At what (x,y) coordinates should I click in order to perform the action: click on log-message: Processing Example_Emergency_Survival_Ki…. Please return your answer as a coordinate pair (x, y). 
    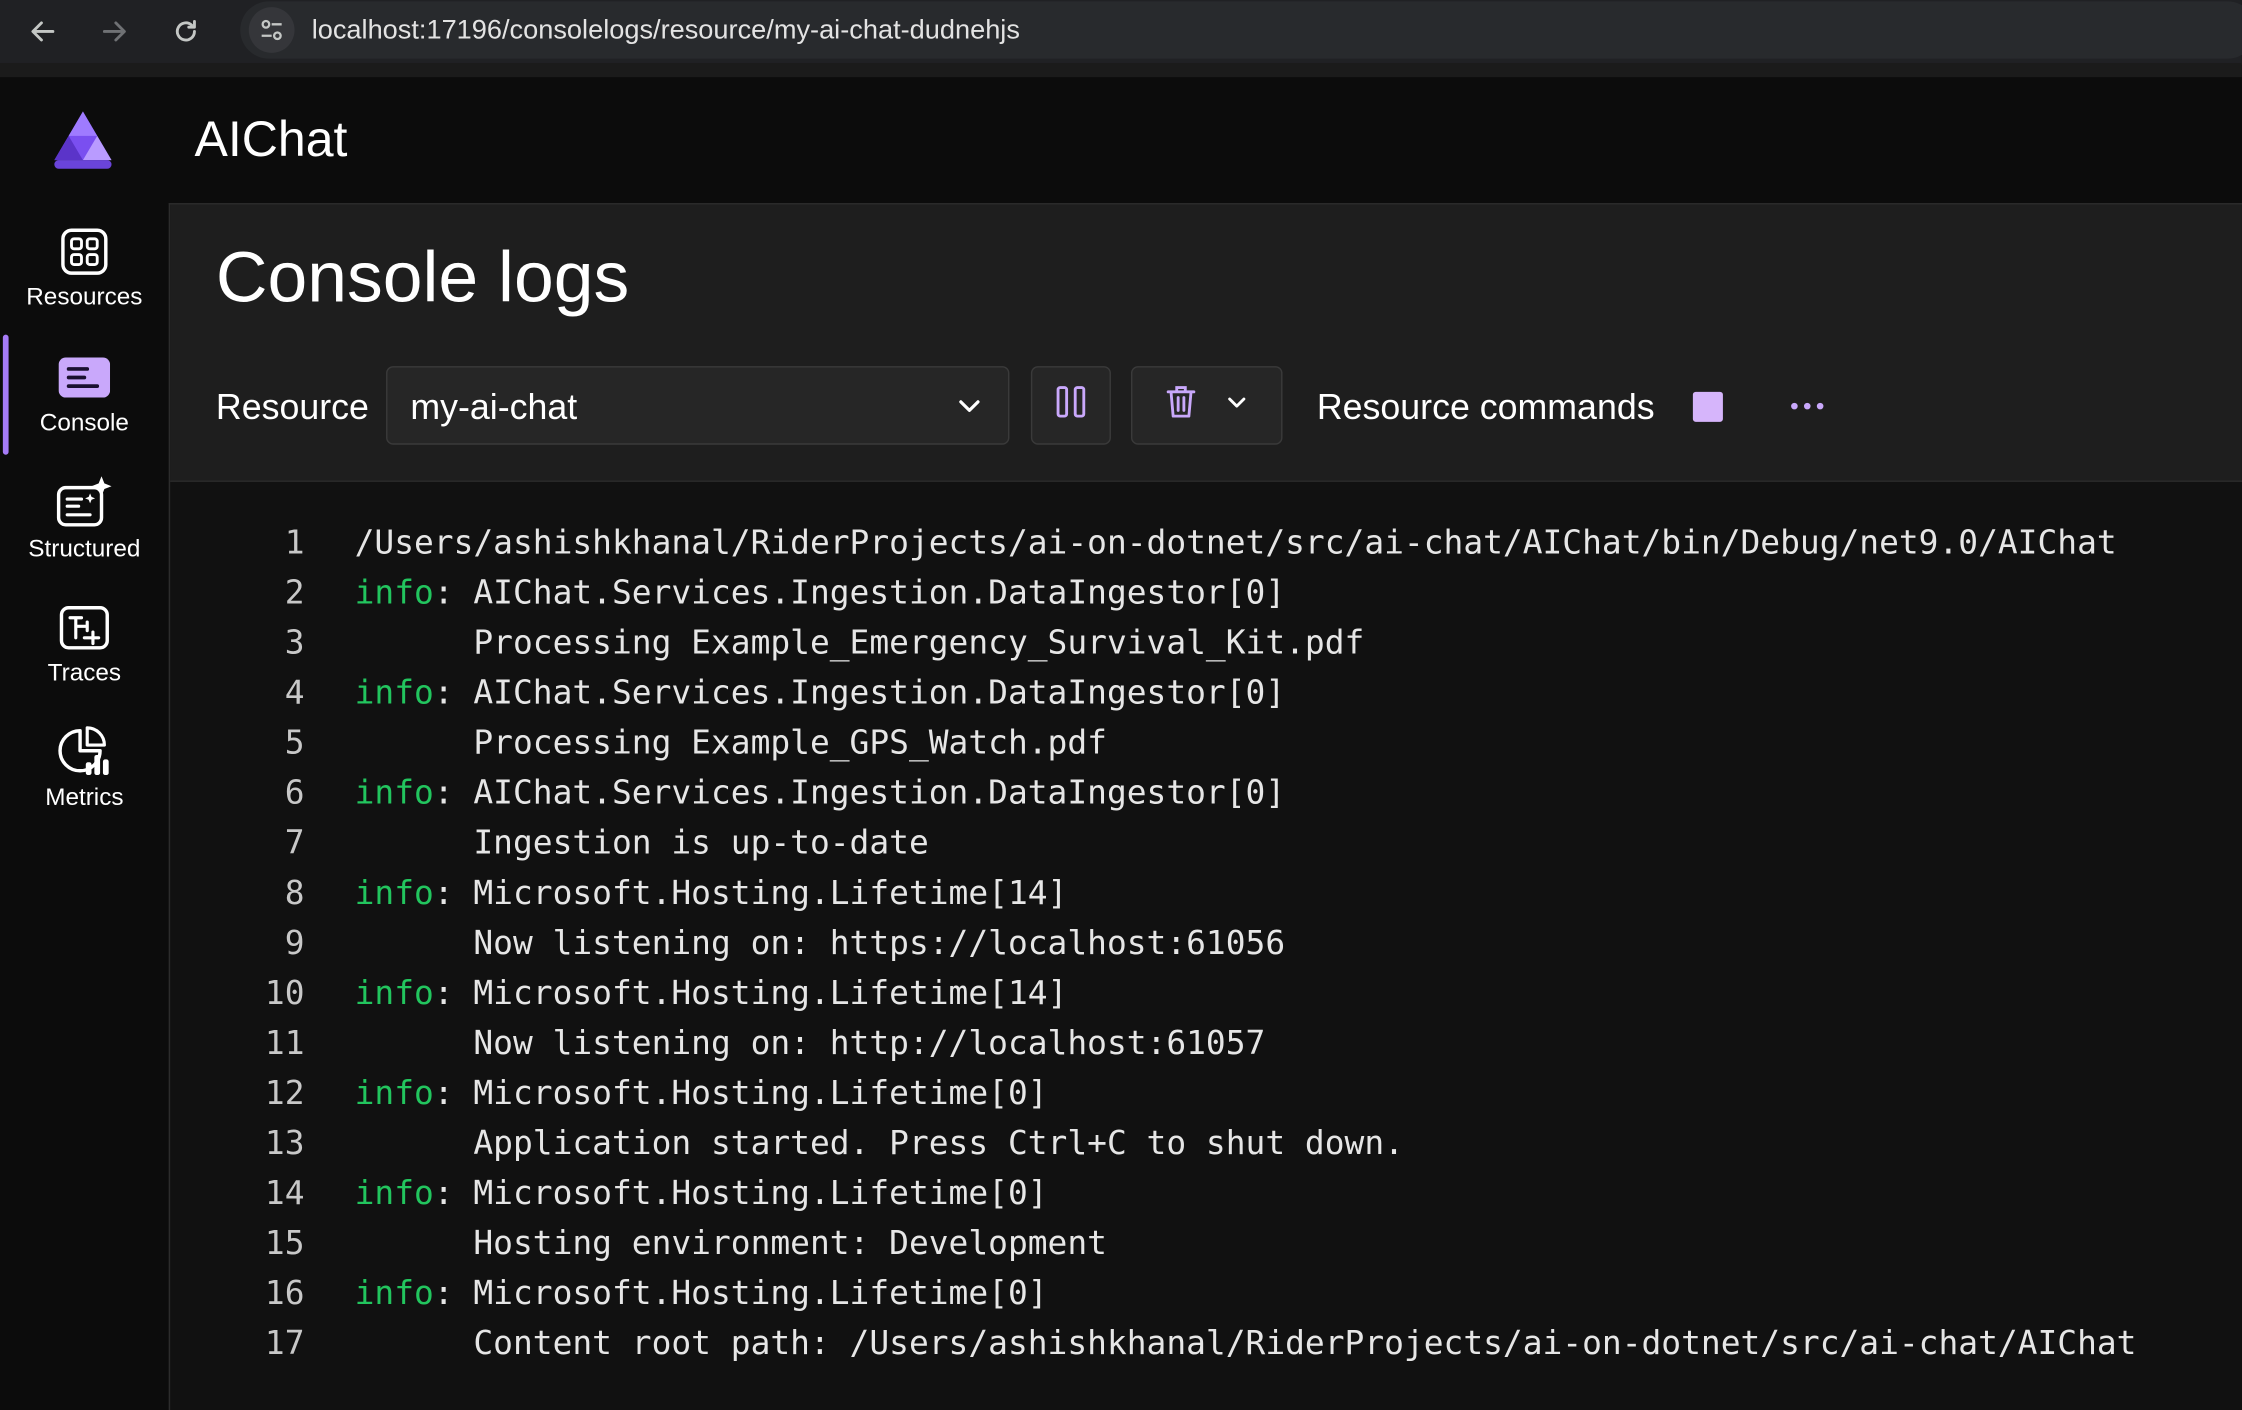
    Looking at the image, I should click on (859, 643).